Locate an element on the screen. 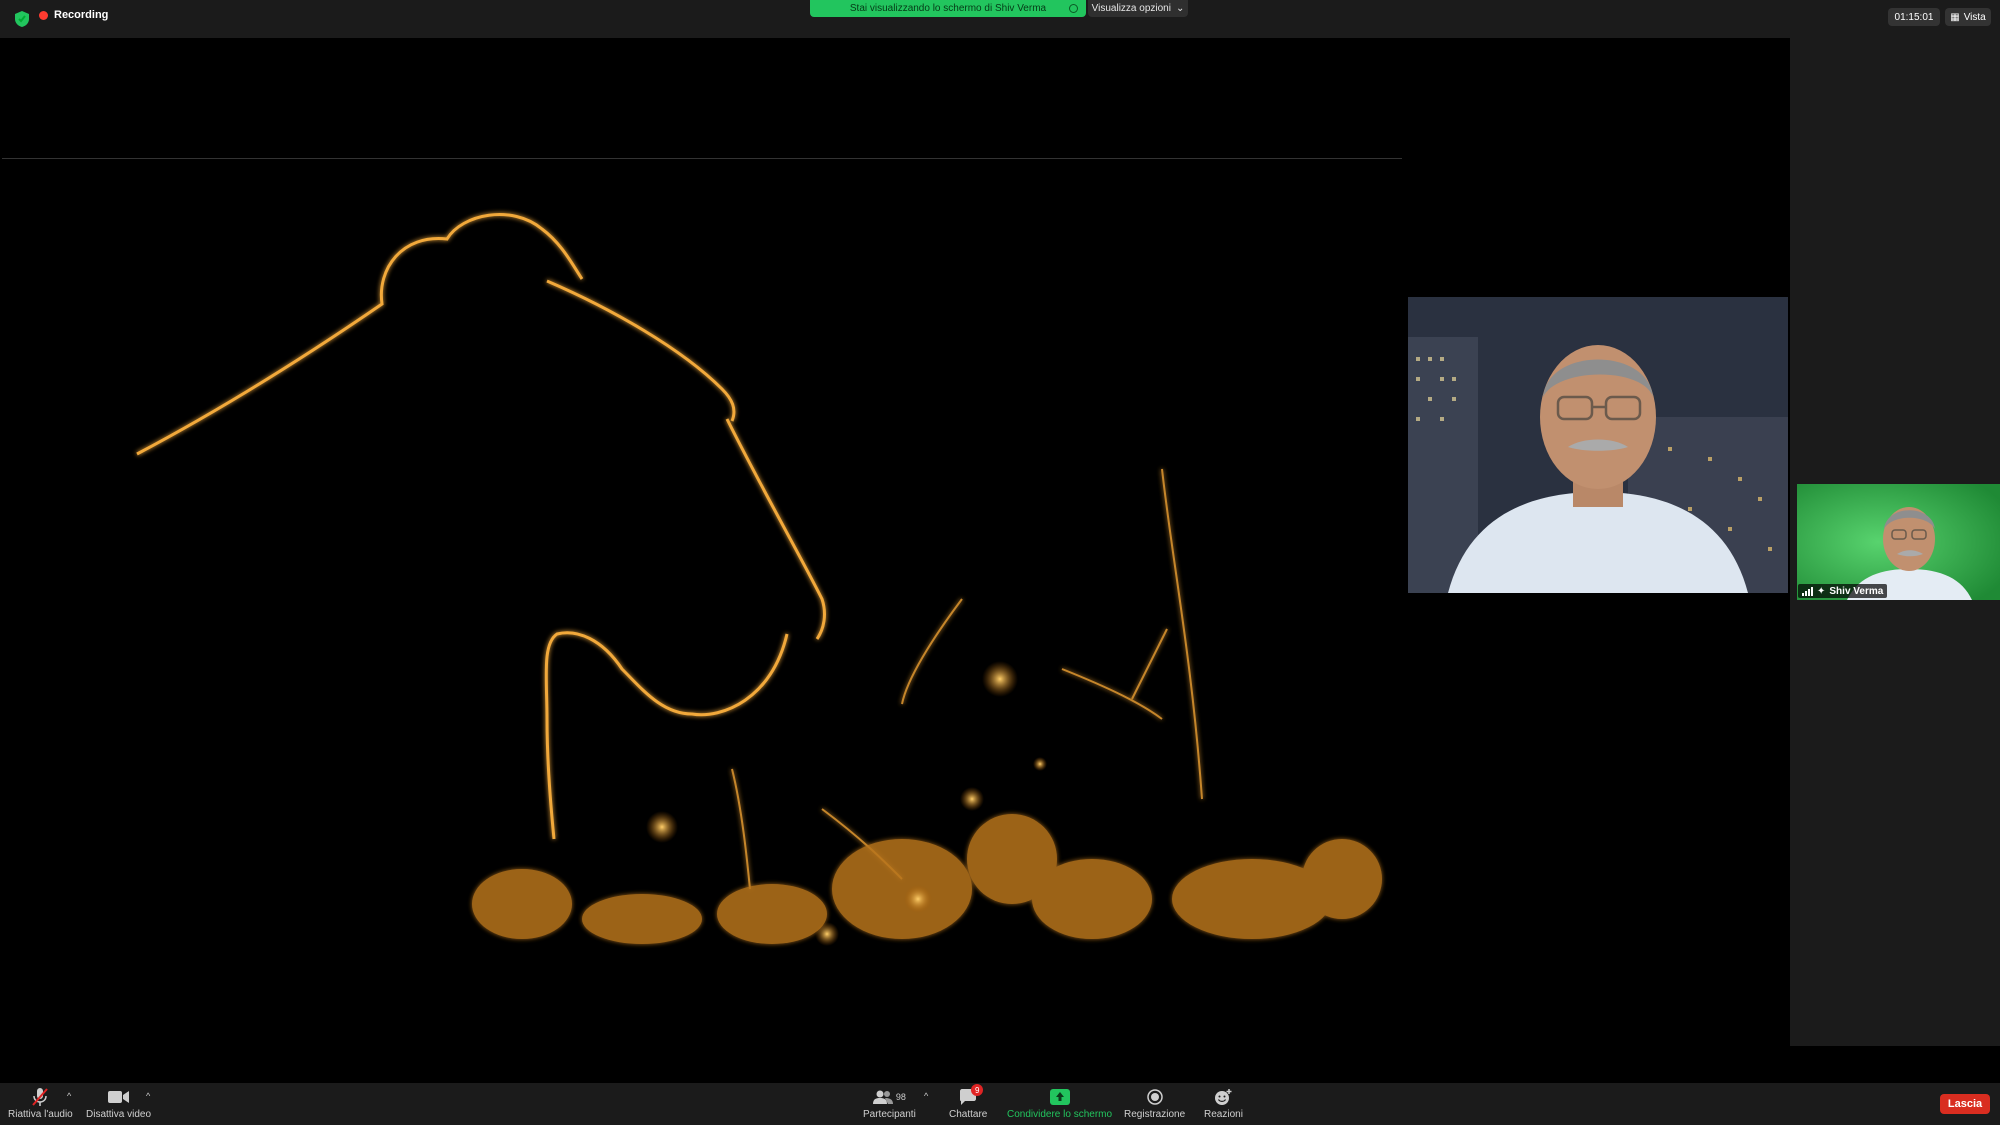 Image resolution: width=2000 pixels, height=1125 pixels. video-camera-icon is located at coordinates (118, 1097).